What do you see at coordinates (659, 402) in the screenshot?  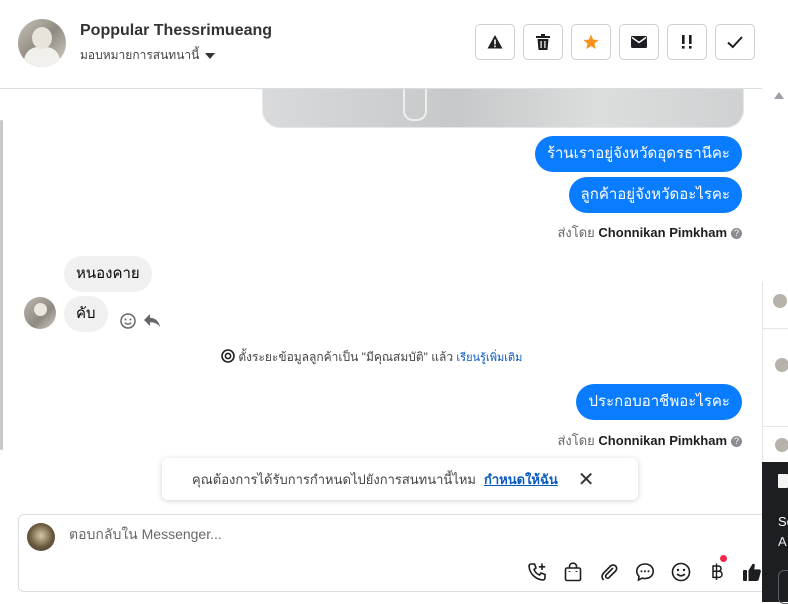 I see `outgoing-message: ประกอบอาชีพอะไรคะ` at bounding box center [659, 402].